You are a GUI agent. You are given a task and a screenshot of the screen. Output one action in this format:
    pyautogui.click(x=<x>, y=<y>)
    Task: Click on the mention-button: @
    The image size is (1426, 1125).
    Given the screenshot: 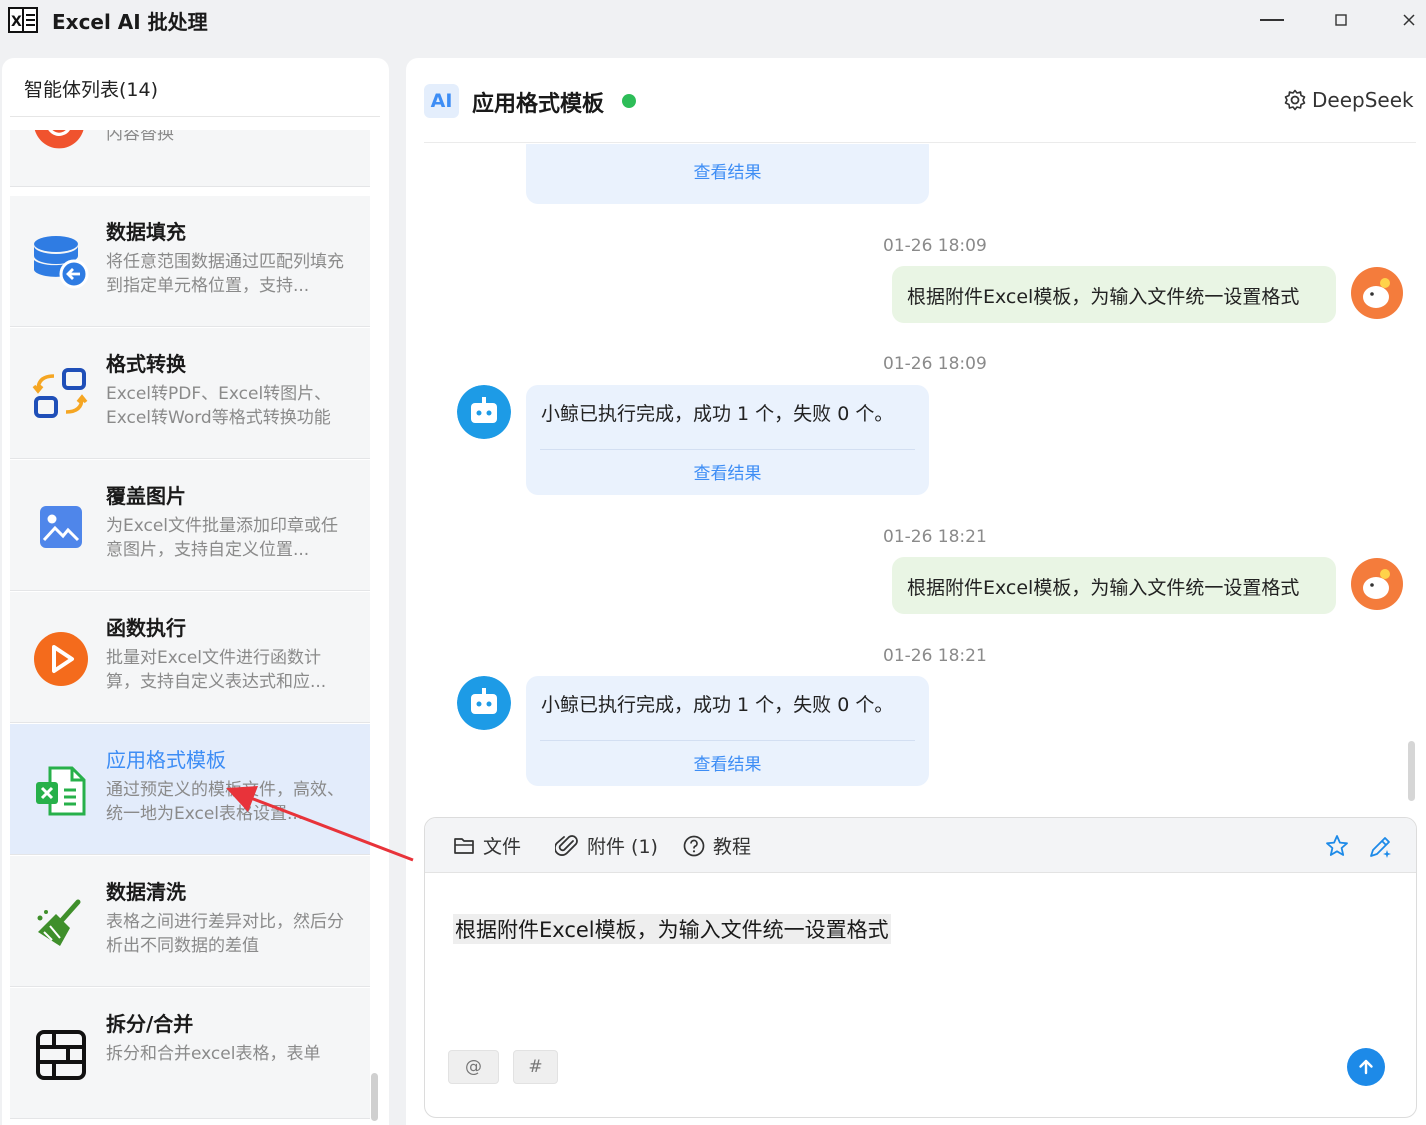 What is the action you would take?
    pyautogui.click(x=473, y=1067)
    